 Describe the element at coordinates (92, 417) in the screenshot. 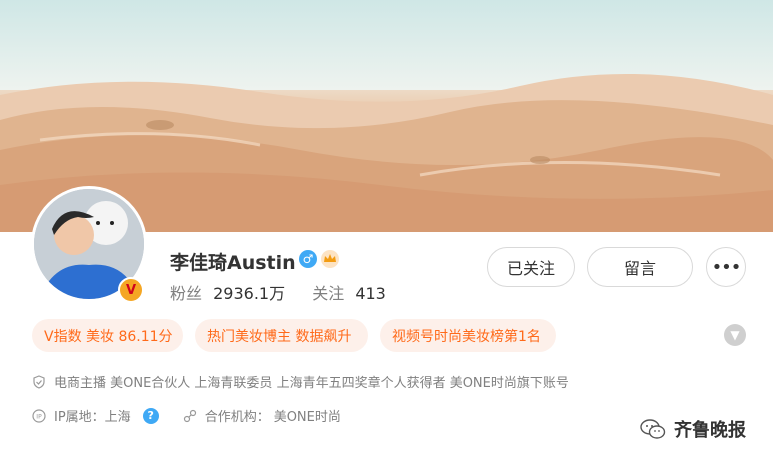

I see `ip-location: IP属地：上海` at that location.